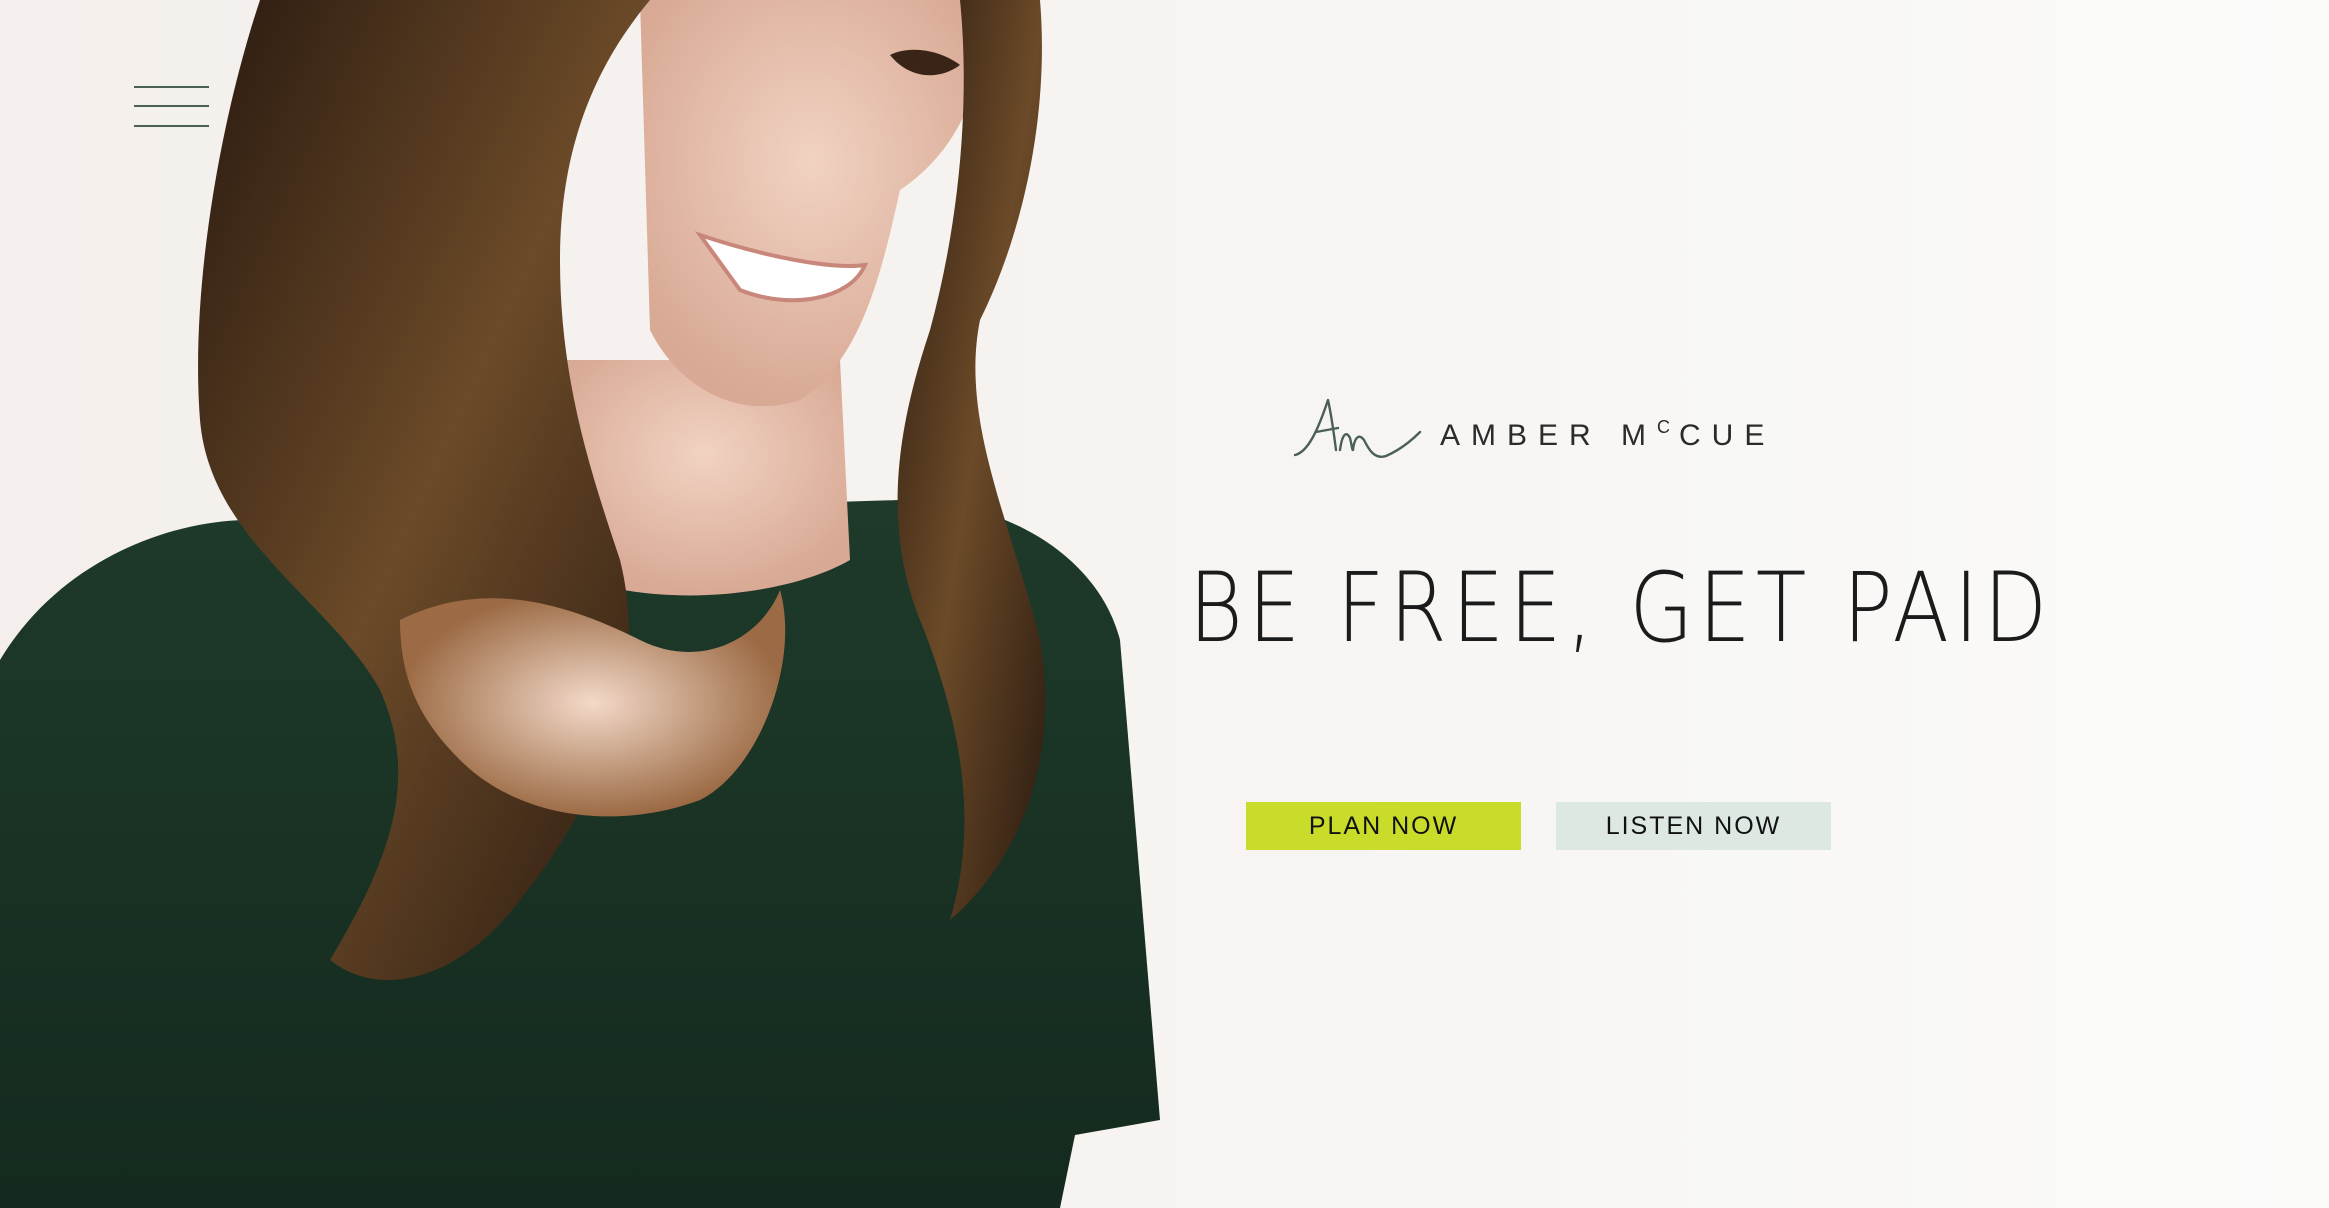 Image resolution: width=2329 pixels, height=1208 pixels. I want to click on brand-name-tail: CUE, so click(1727, 435).